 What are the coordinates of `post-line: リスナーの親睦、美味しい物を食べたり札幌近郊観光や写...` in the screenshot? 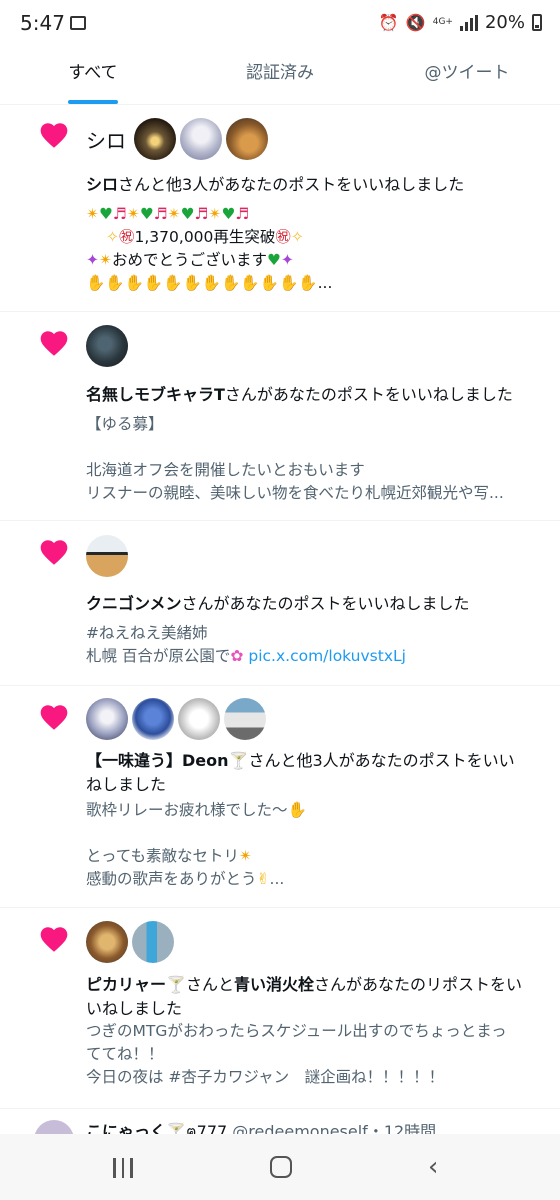 It's located at (295, 493).